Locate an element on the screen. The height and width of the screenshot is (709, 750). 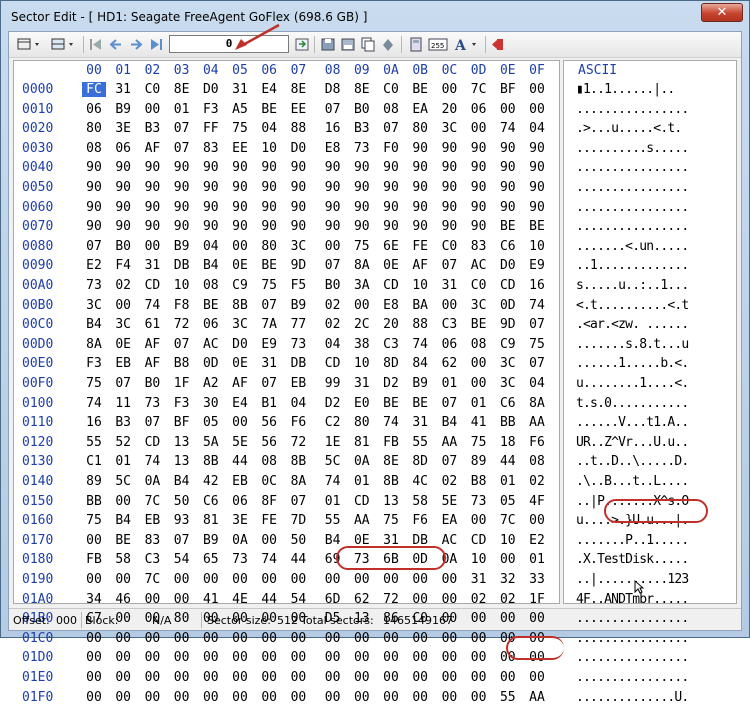
hex-byte: B4 is located at coordinates (182, 481).